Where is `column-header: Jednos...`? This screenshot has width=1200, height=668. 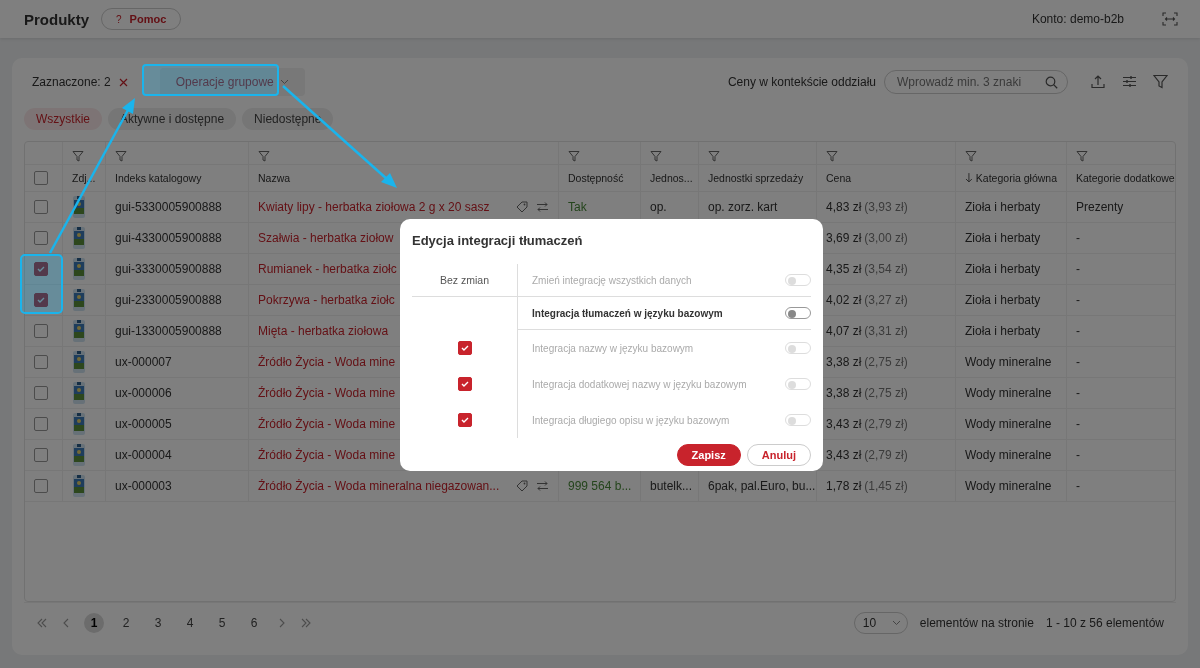 column-header: Jednos... is located at coordinates (671, 178).